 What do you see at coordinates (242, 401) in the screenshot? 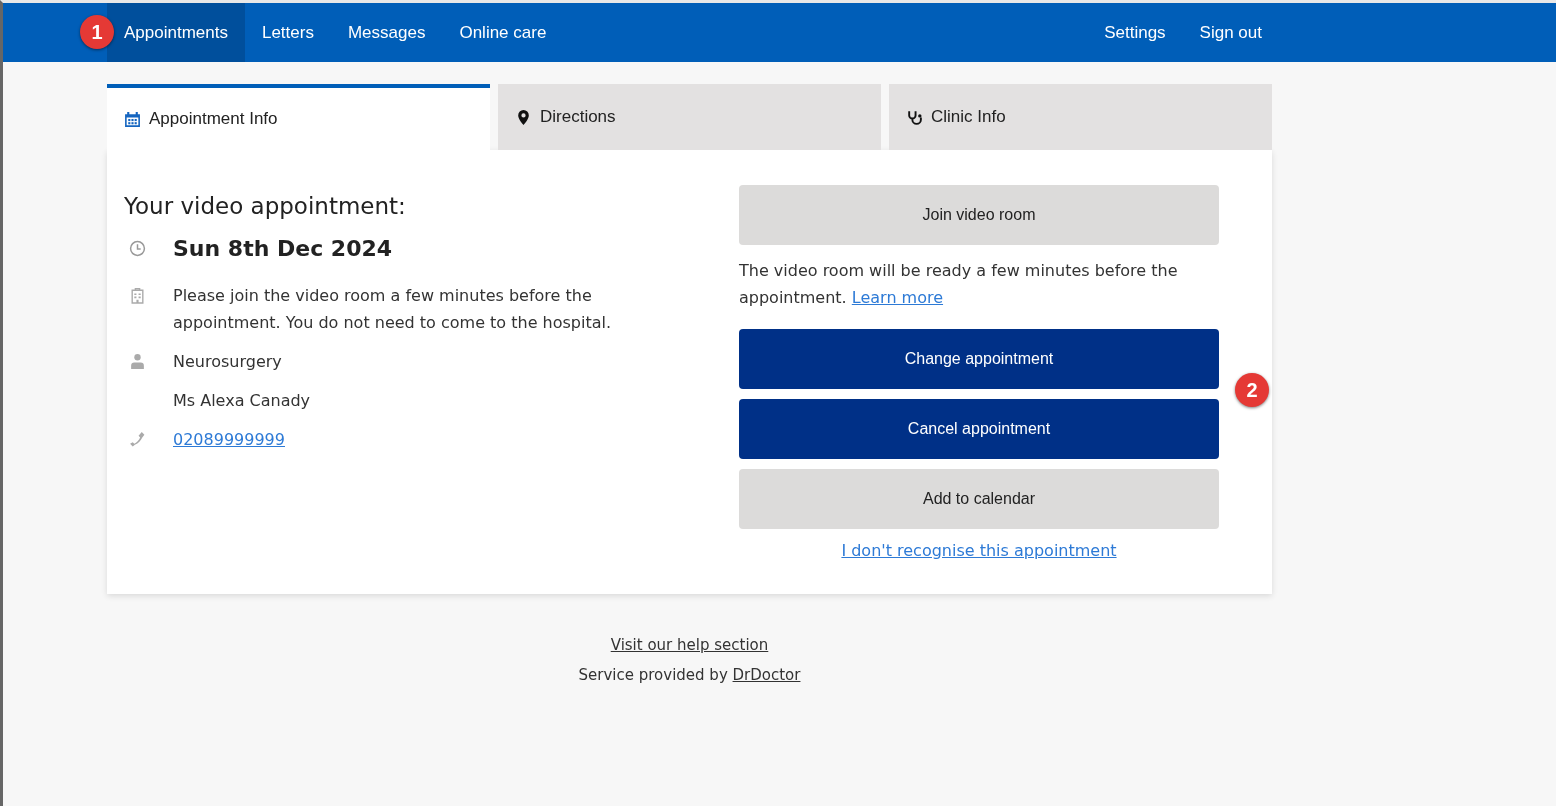
I see `detail-text: Ms Alexa Canady` at bounding box center [242, 401].